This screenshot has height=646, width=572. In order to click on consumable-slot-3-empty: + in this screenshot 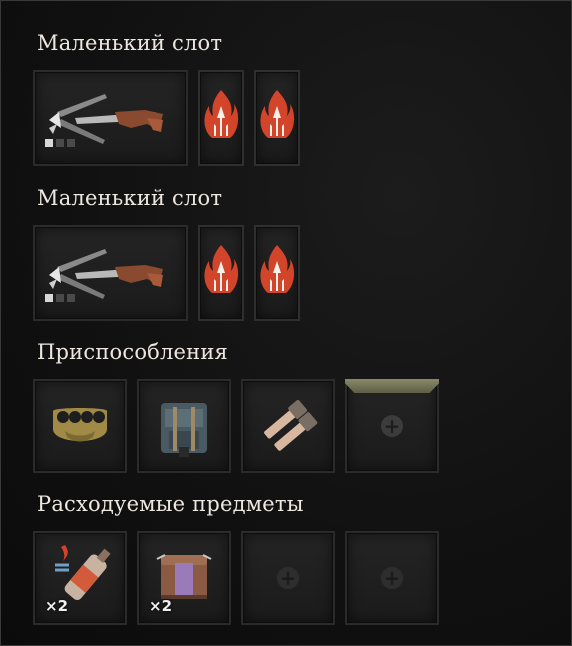, I will do `click(288, 578)`.